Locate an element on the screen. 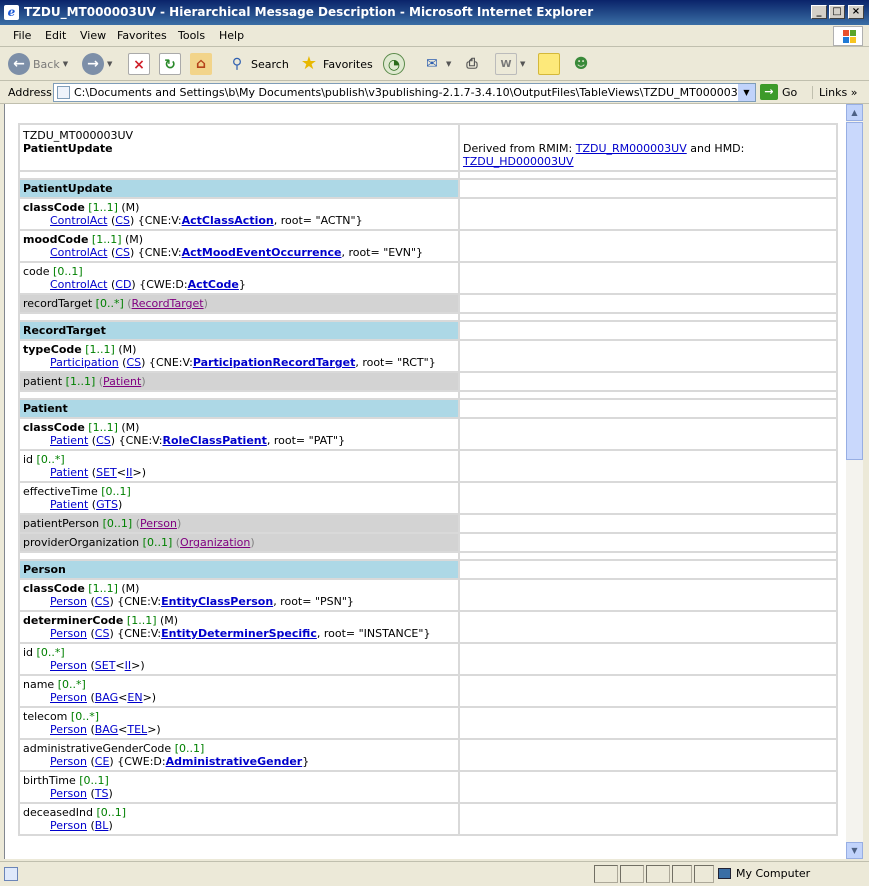 This screenshot has width=869, height=886. menu-favorites: Favorites is located at coordinates (142, 35).